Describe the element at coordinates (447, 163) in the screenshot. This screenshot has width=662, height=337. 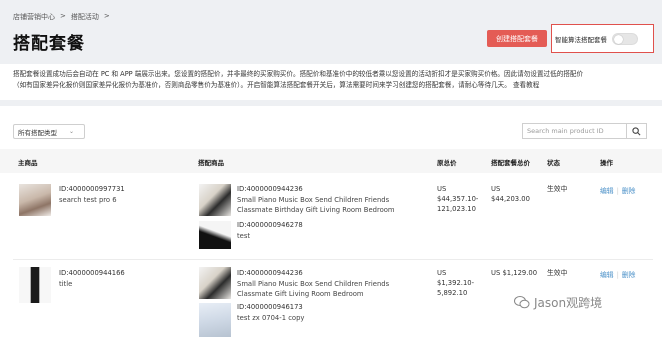
I see `col-original-price: 原总价` at that location.